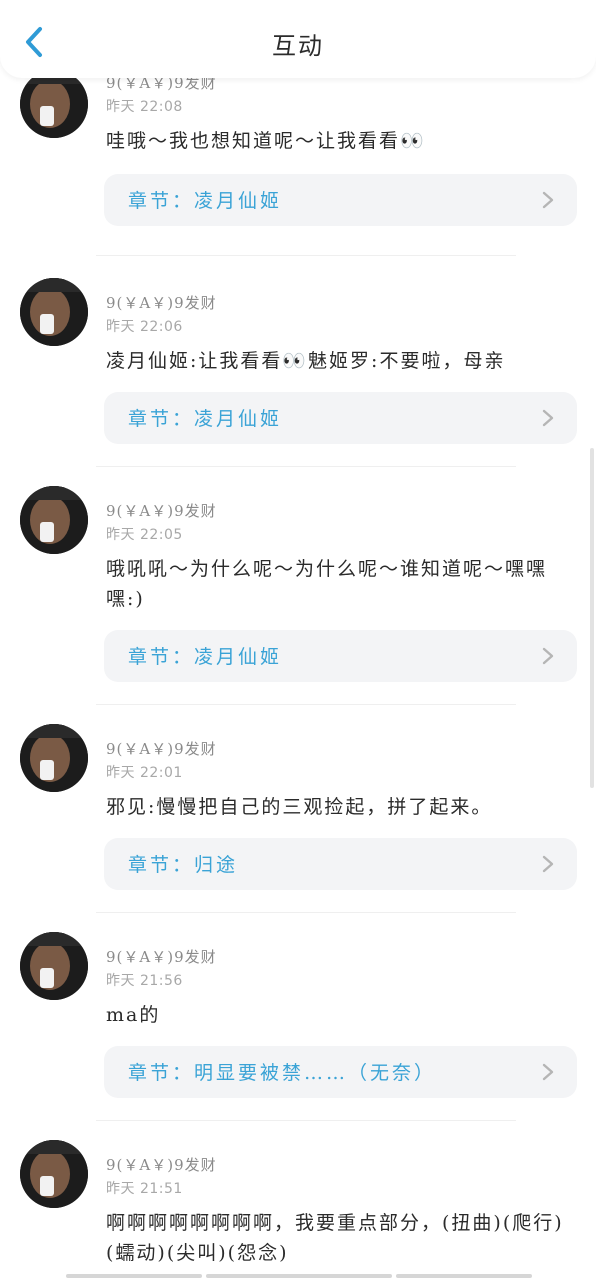 The image size is (596, 1280). Describe the element at coordinates (144, 535) in the screenshot. I see `timestamp: 昨天 22:05` at that location.